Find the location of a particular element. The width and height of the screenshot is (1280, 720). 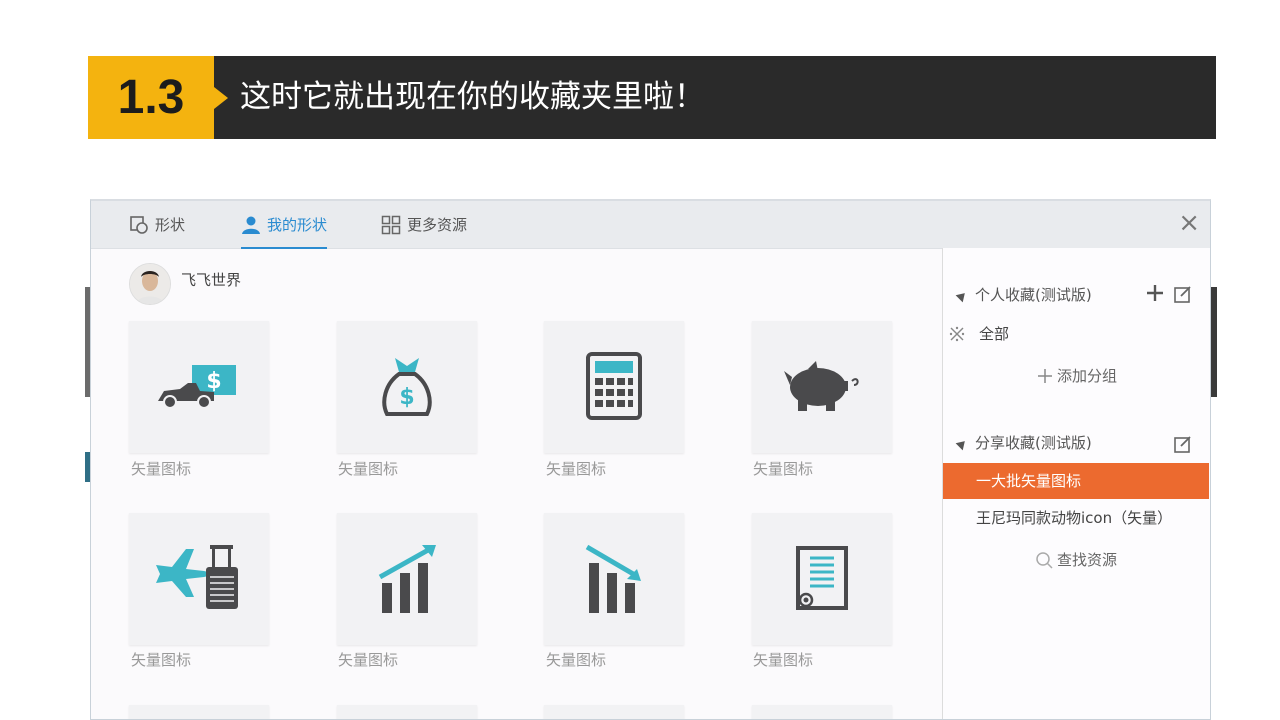

shape-icon is located at coordinates (139, 225).